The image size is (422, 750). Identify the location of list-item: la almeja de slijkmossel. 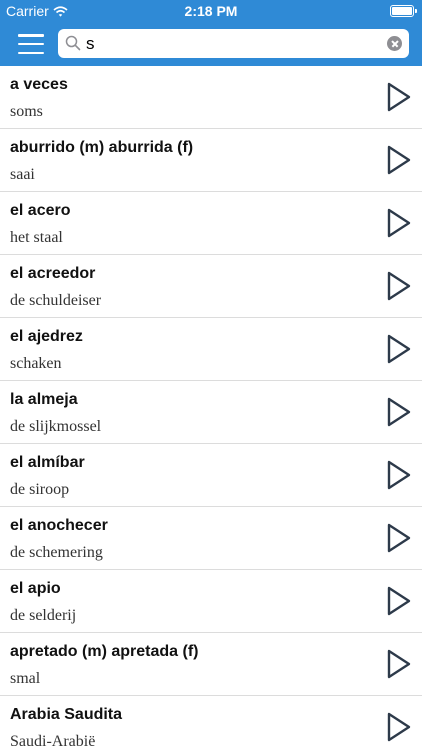
(211, 412).